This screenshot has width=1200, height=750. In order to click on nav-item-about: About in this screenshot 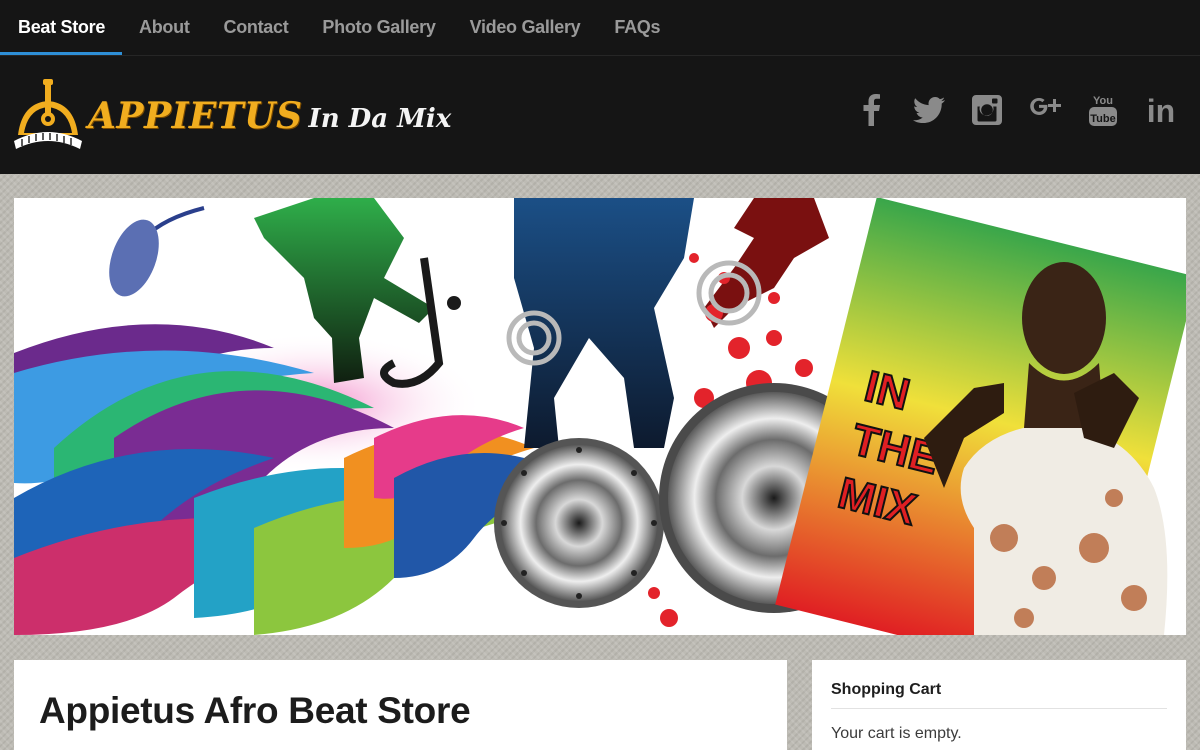, I will do `click(164, 27)`.